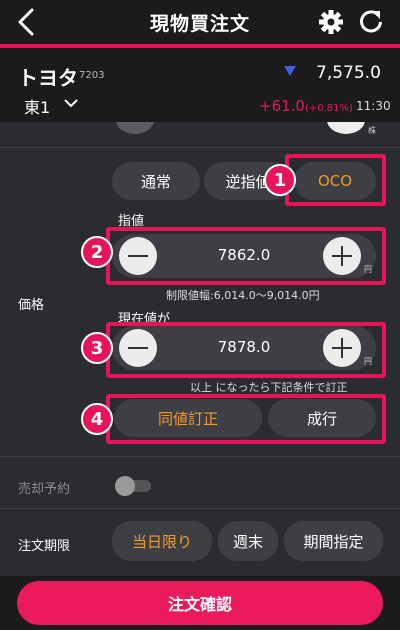 This screenshot has width=400, height=630. I want to click on market-select: 東1, so click(37, 106).